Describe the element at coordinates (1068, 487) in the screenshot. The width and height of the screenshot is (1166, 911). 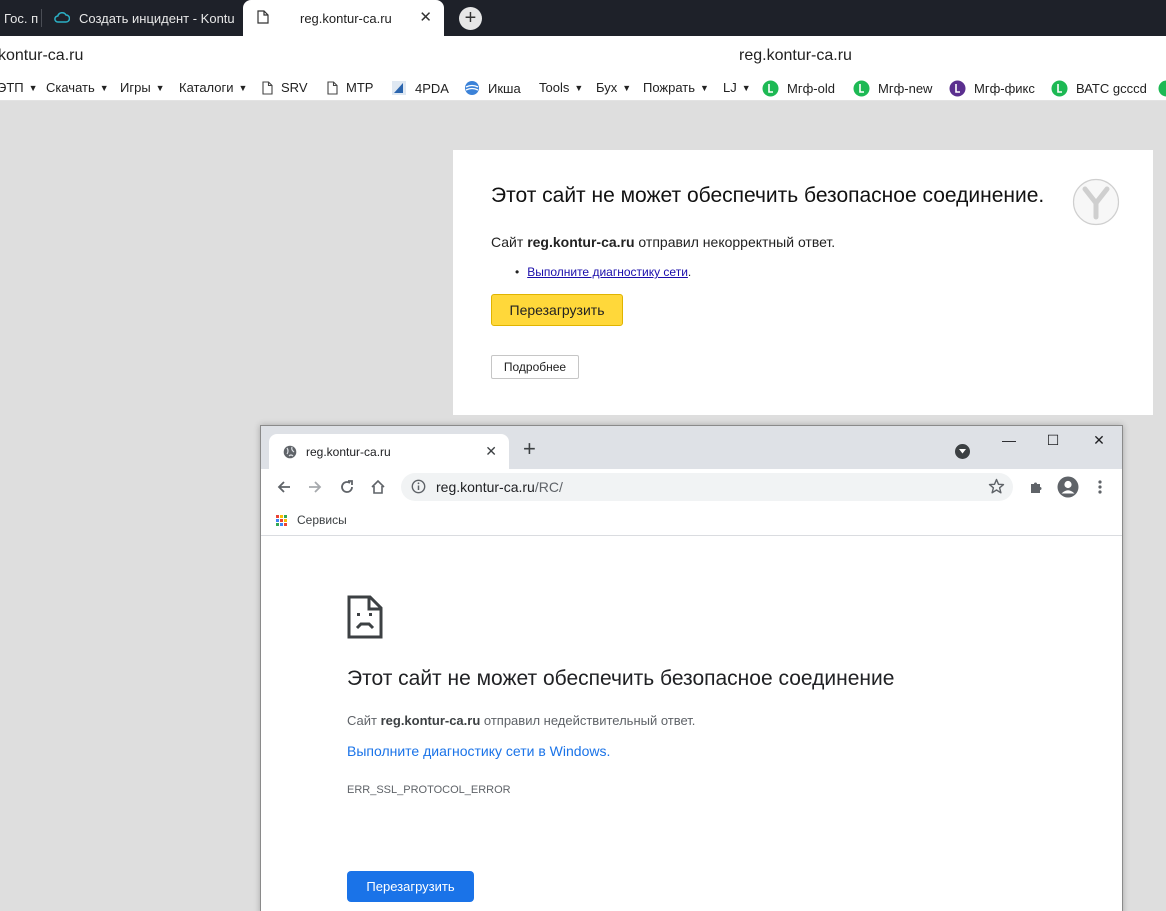
I see `profile-avatar-icon` at that location.